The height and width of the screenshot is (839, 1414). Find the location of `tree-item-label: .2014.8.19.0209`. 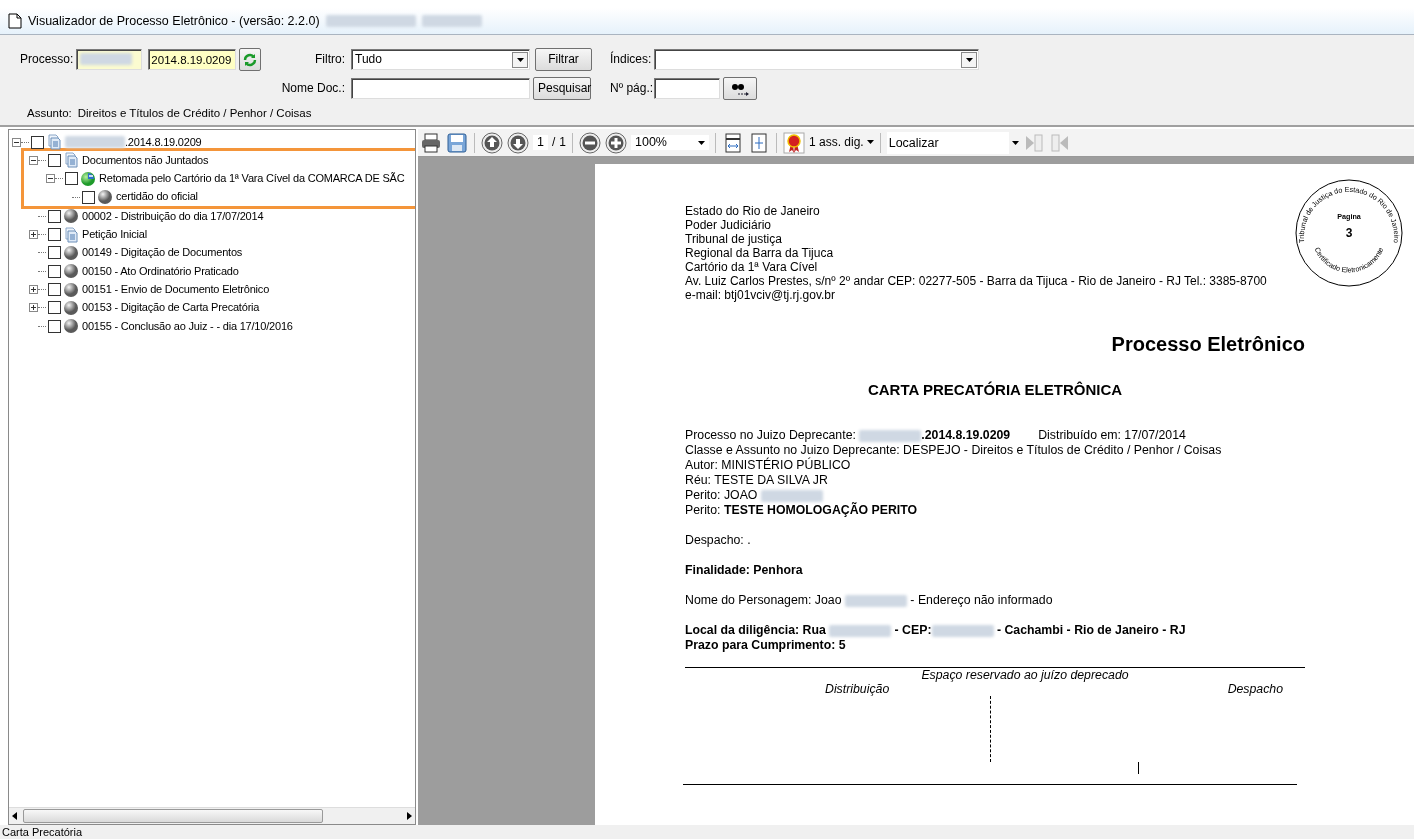

tree-item-label: .2014.8.19.0209 is located at coordinates (163, 142).